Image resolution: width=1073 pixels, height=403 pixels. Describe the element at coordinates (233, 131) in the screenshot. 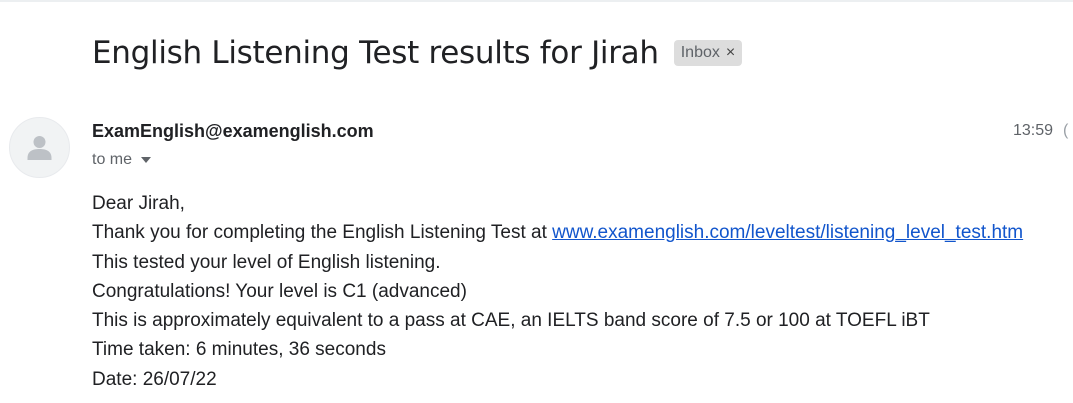

I see `sender-email: ExamEnglish@examenglish.com` at that location.